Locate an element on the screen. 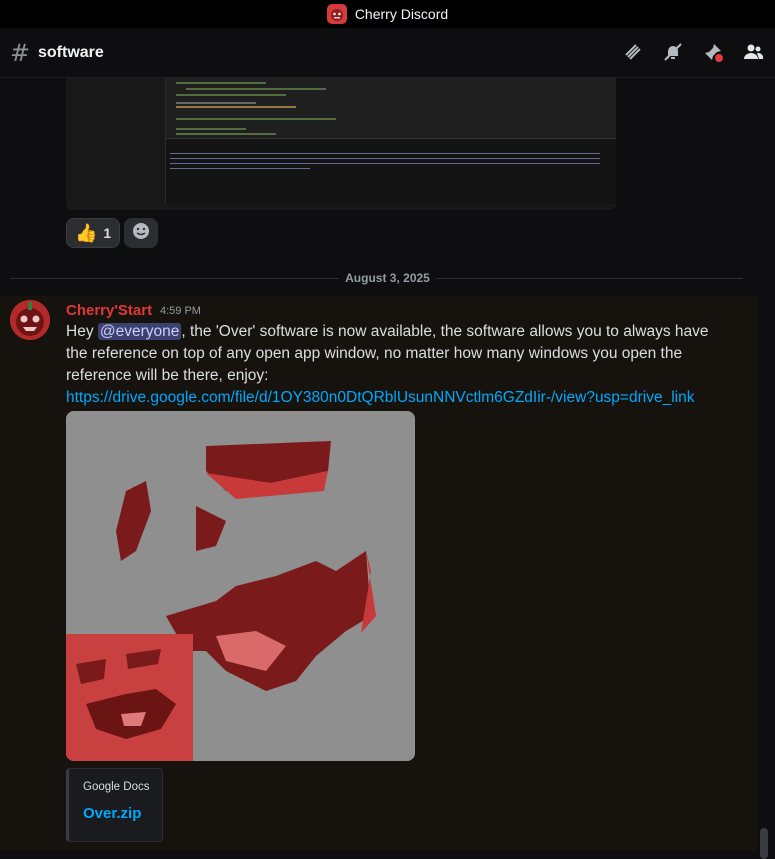 The height and width of the screenshot is (859, 775). members-icon is located at coordinates (753, 52).